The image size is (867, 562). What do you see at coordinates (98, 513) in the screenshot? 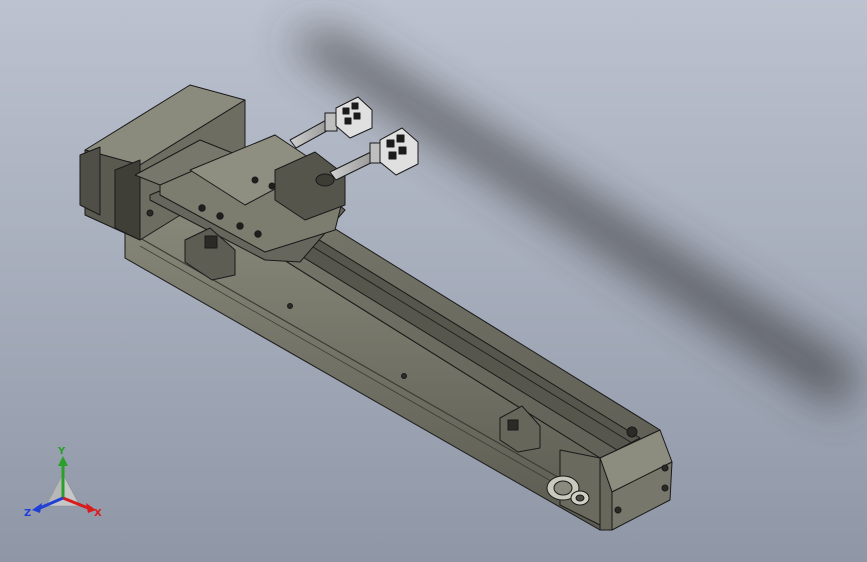
I see `x-axis-label: X` at bounding box center [98, 513].